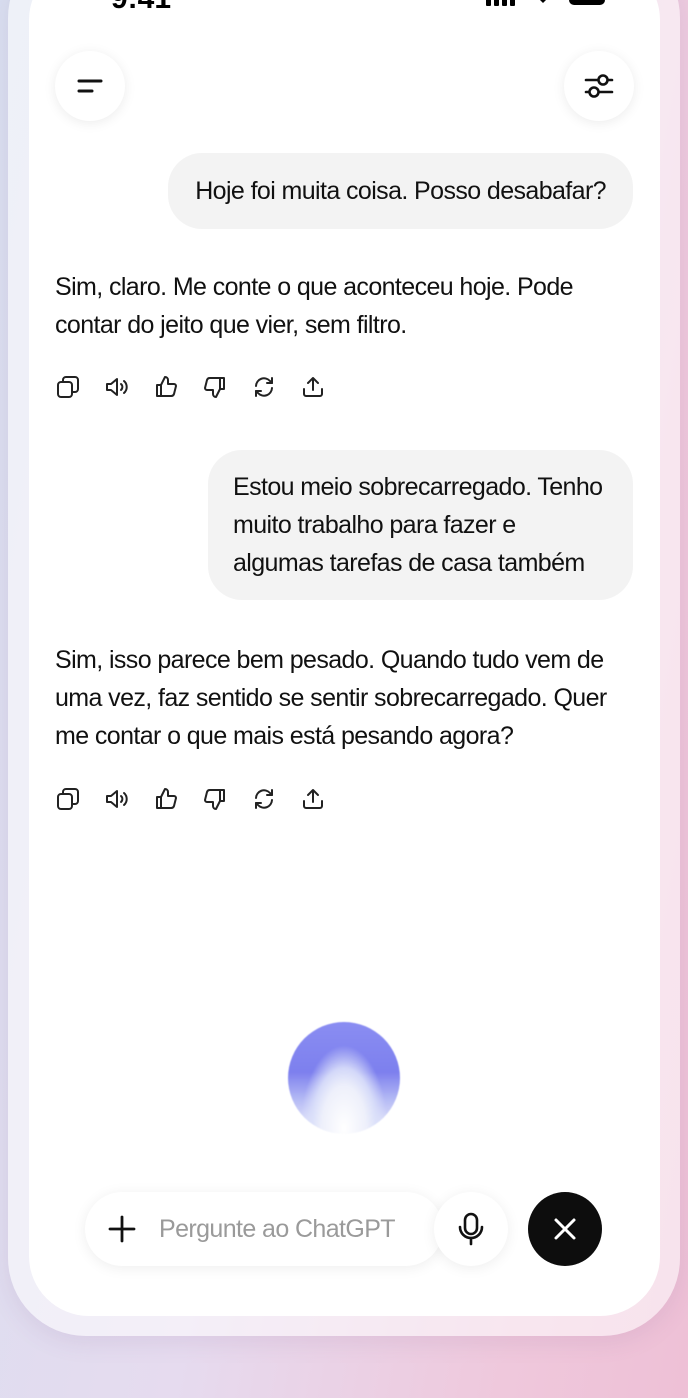 The image size is (688, 1398). I want to click on settings-button, so click(599, 86).